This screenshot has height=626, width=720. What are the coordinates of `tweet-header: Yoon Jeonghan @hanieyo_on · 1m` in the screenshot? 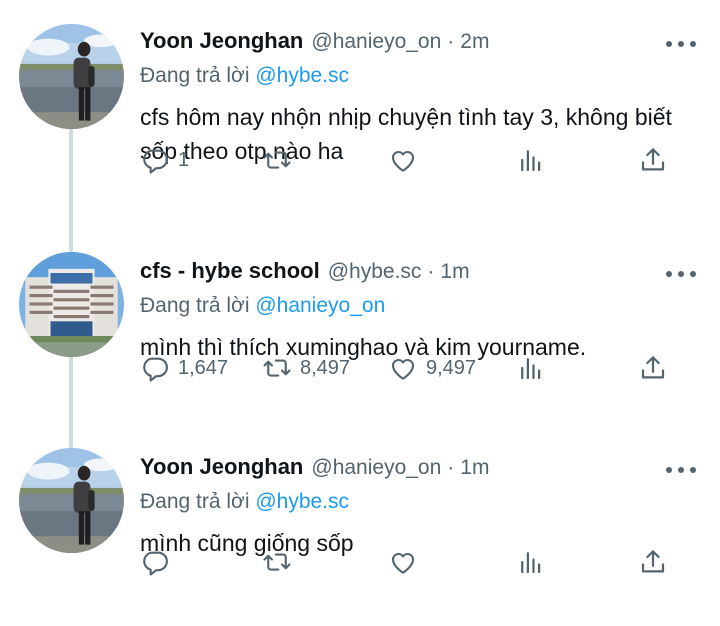 It's located at (418, 470).